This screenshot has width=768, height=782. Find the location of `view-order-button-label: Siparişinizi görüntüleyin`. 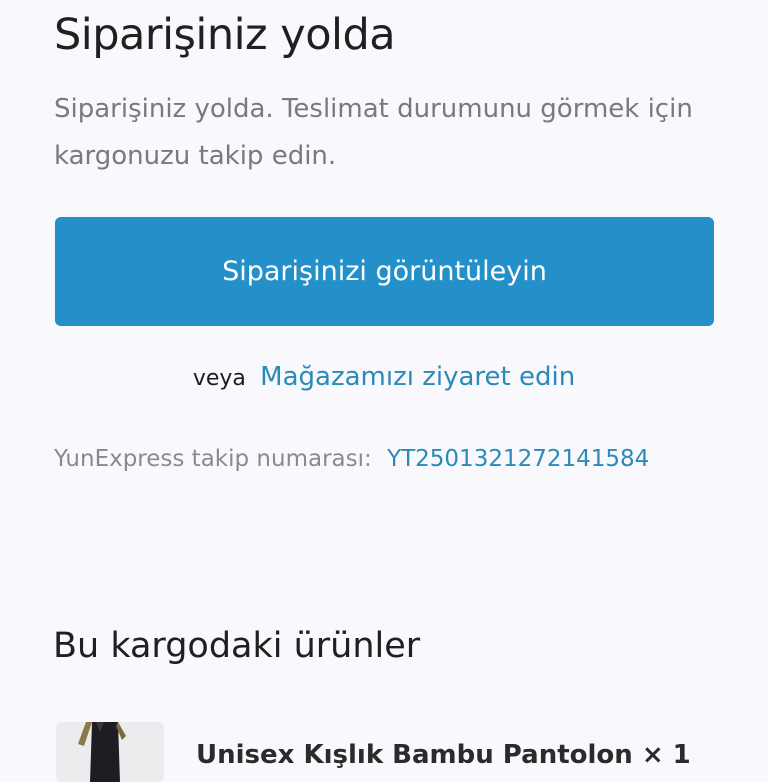

view-order-button-label: Siparişinizi görüntüleyin is located at coordinates (384, 271).